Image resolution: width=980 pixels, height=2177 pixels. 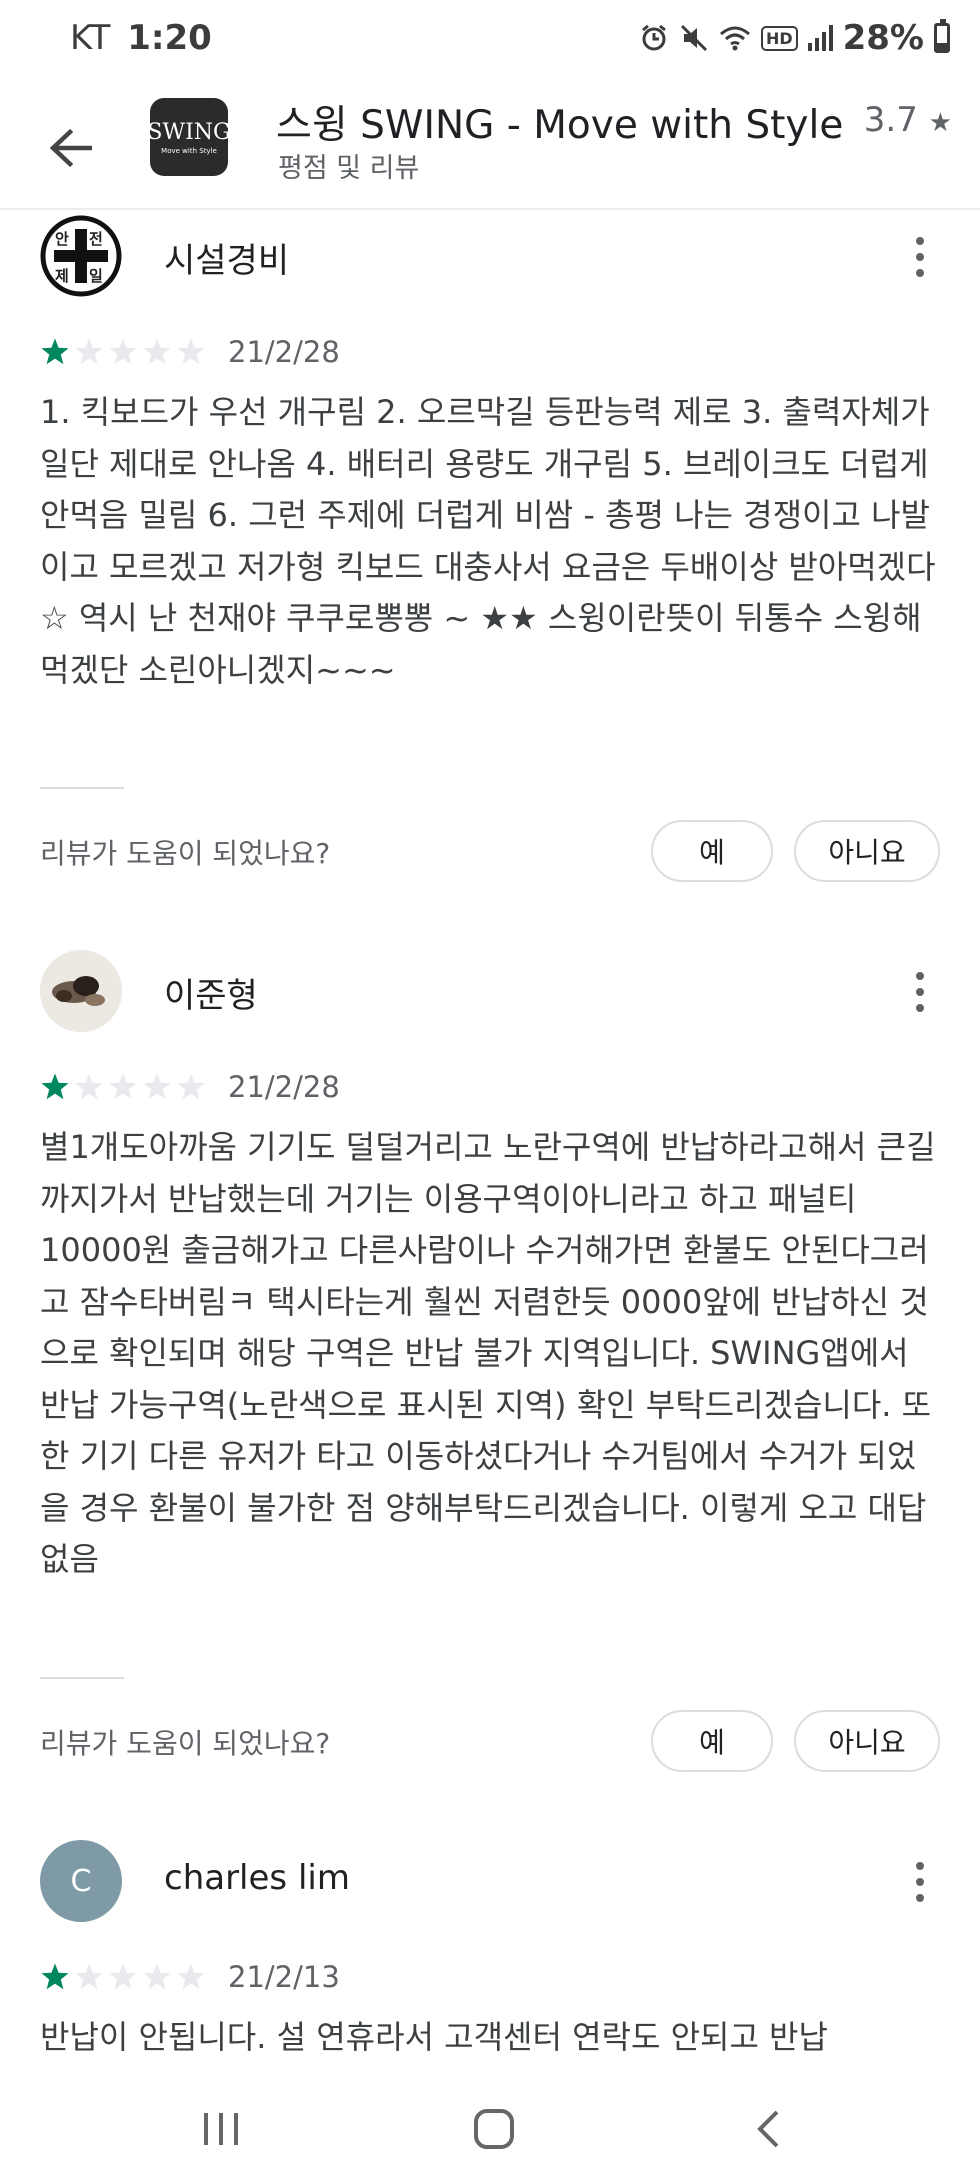 I want to click on avatar-badge-char: 일, so click(x=96, y=276).